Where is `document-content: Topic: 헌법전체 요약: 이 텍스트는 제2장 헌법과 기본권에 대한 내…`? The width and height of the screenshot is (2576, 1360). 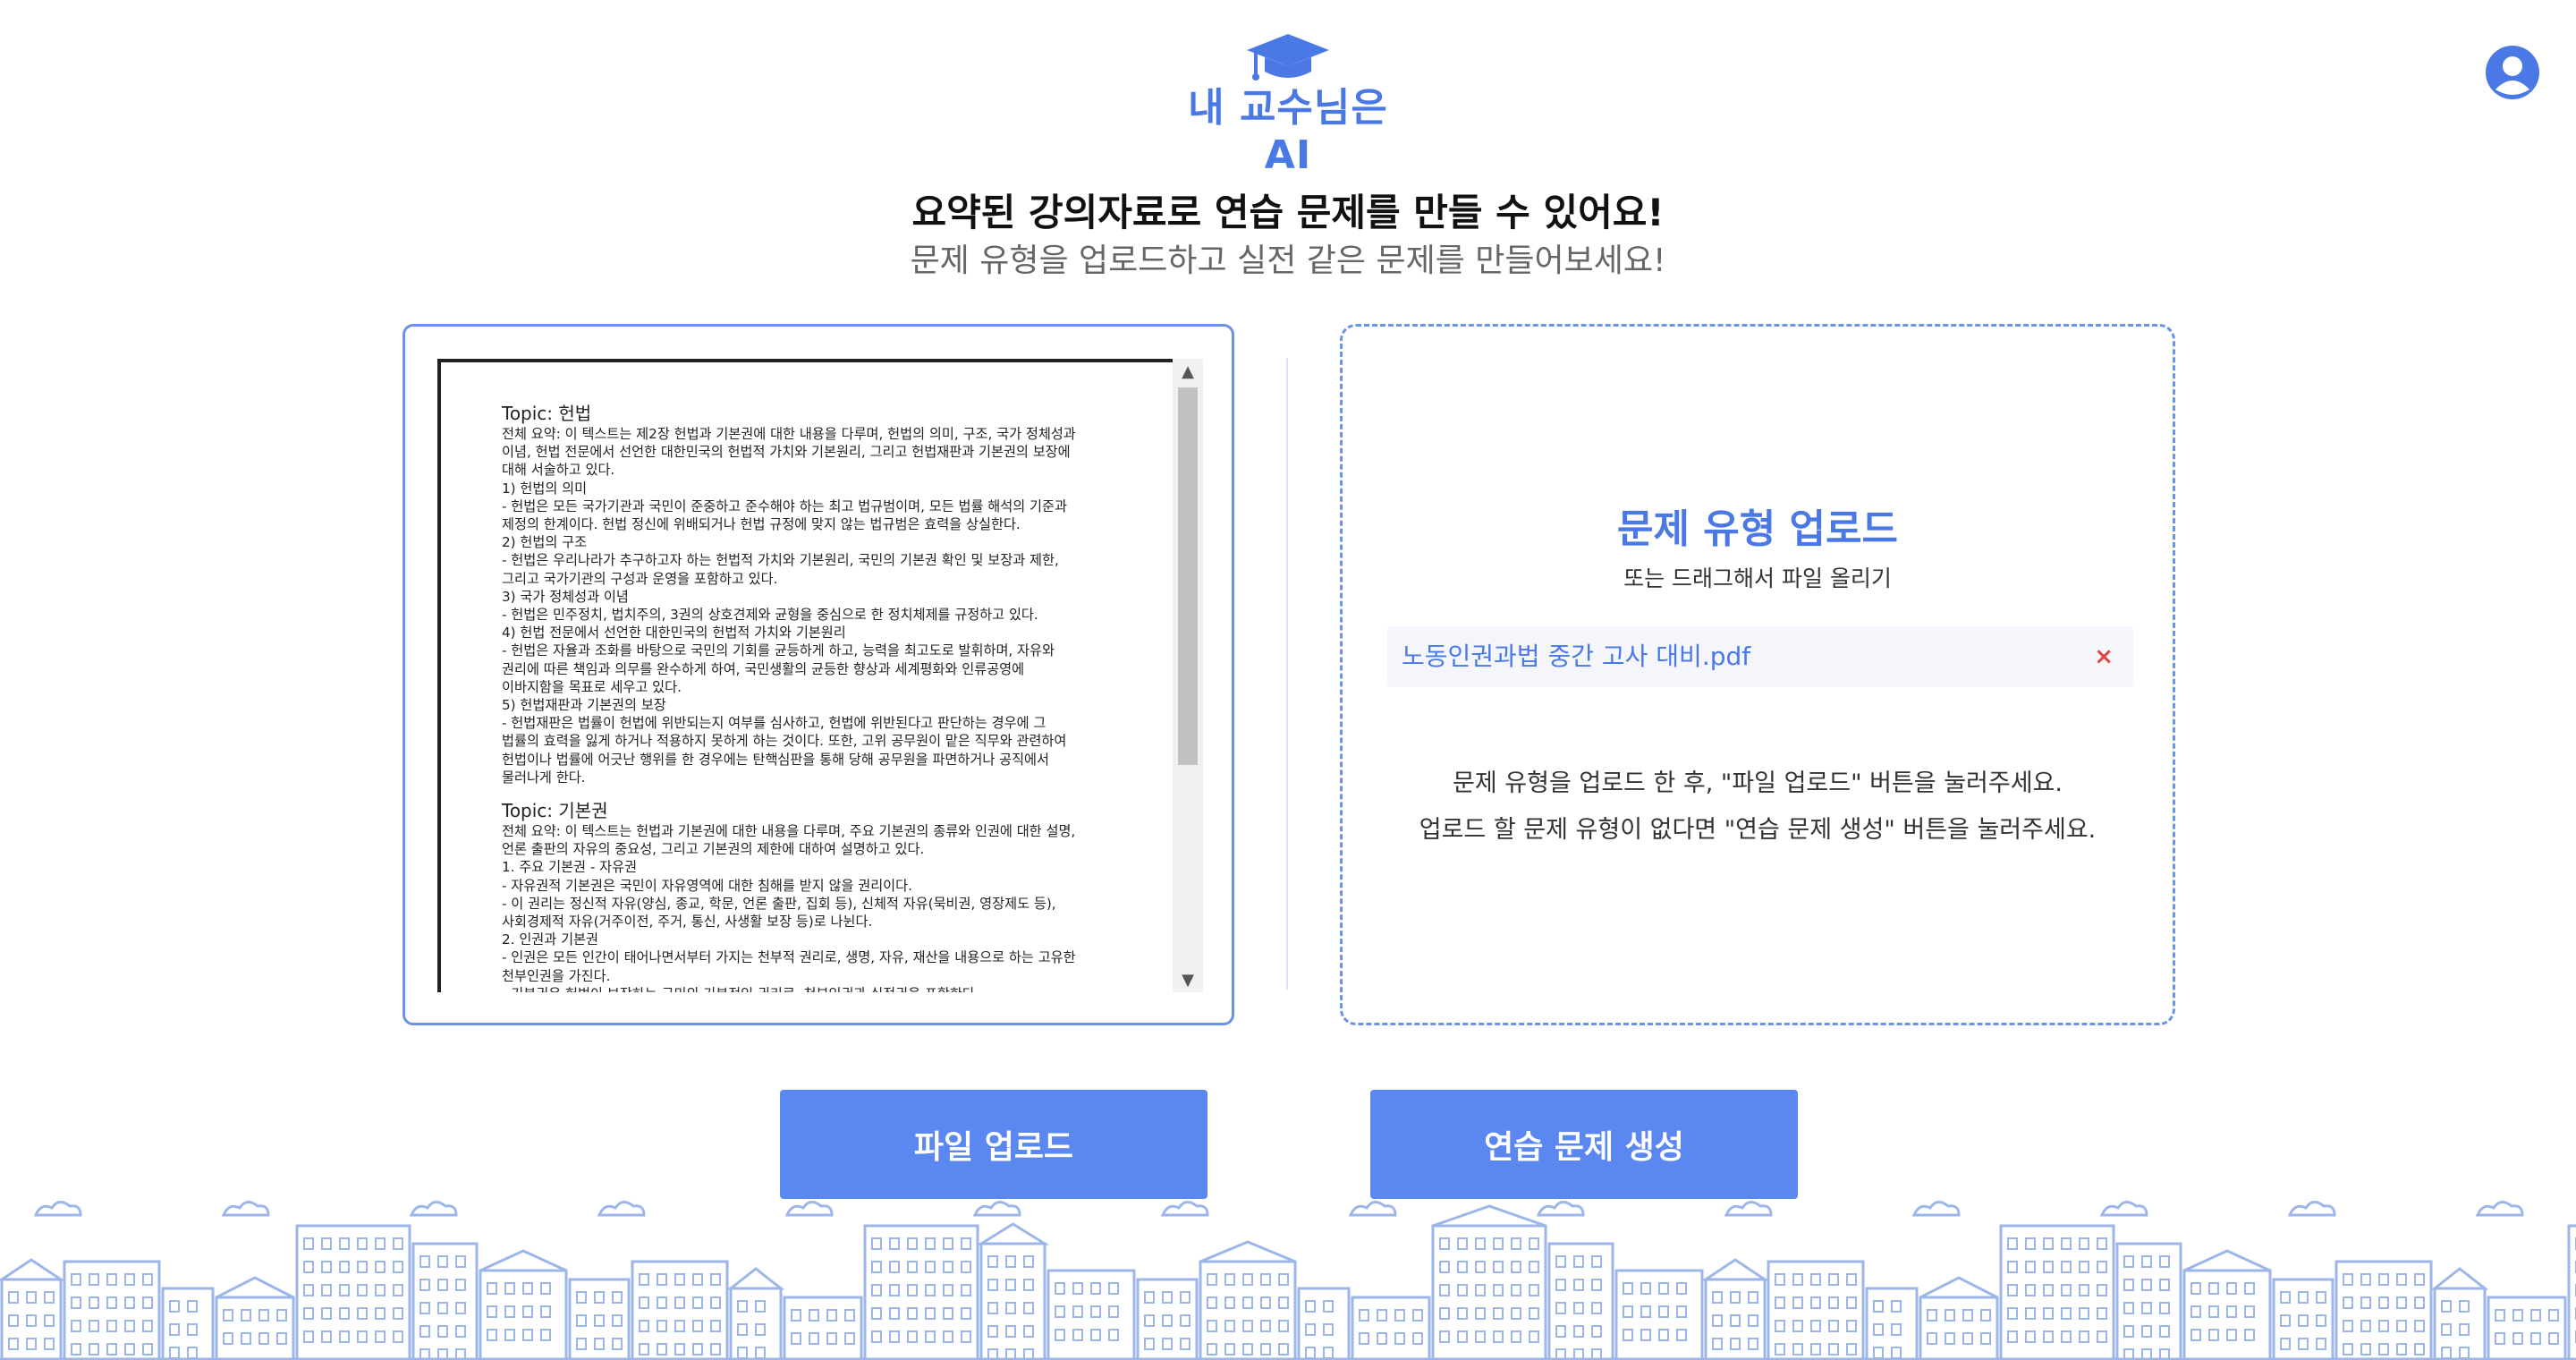
document-content: Topic: 헌법전체 요약: 이 텍스트는 제2장 헌법과 기본권에 대한 내… is located at coordinates (815, 695).